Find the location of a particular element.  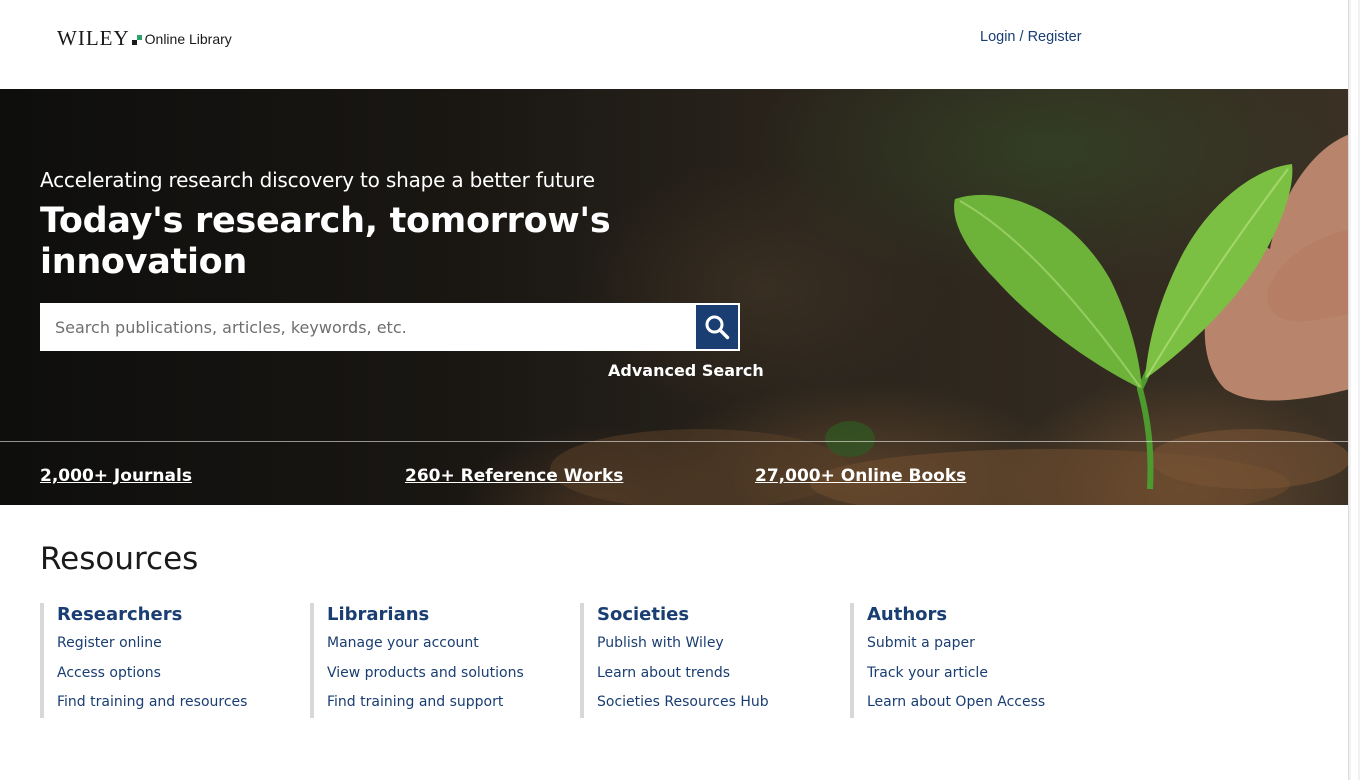

resource-link: View products and solutions is located at coordinates (425, 673).